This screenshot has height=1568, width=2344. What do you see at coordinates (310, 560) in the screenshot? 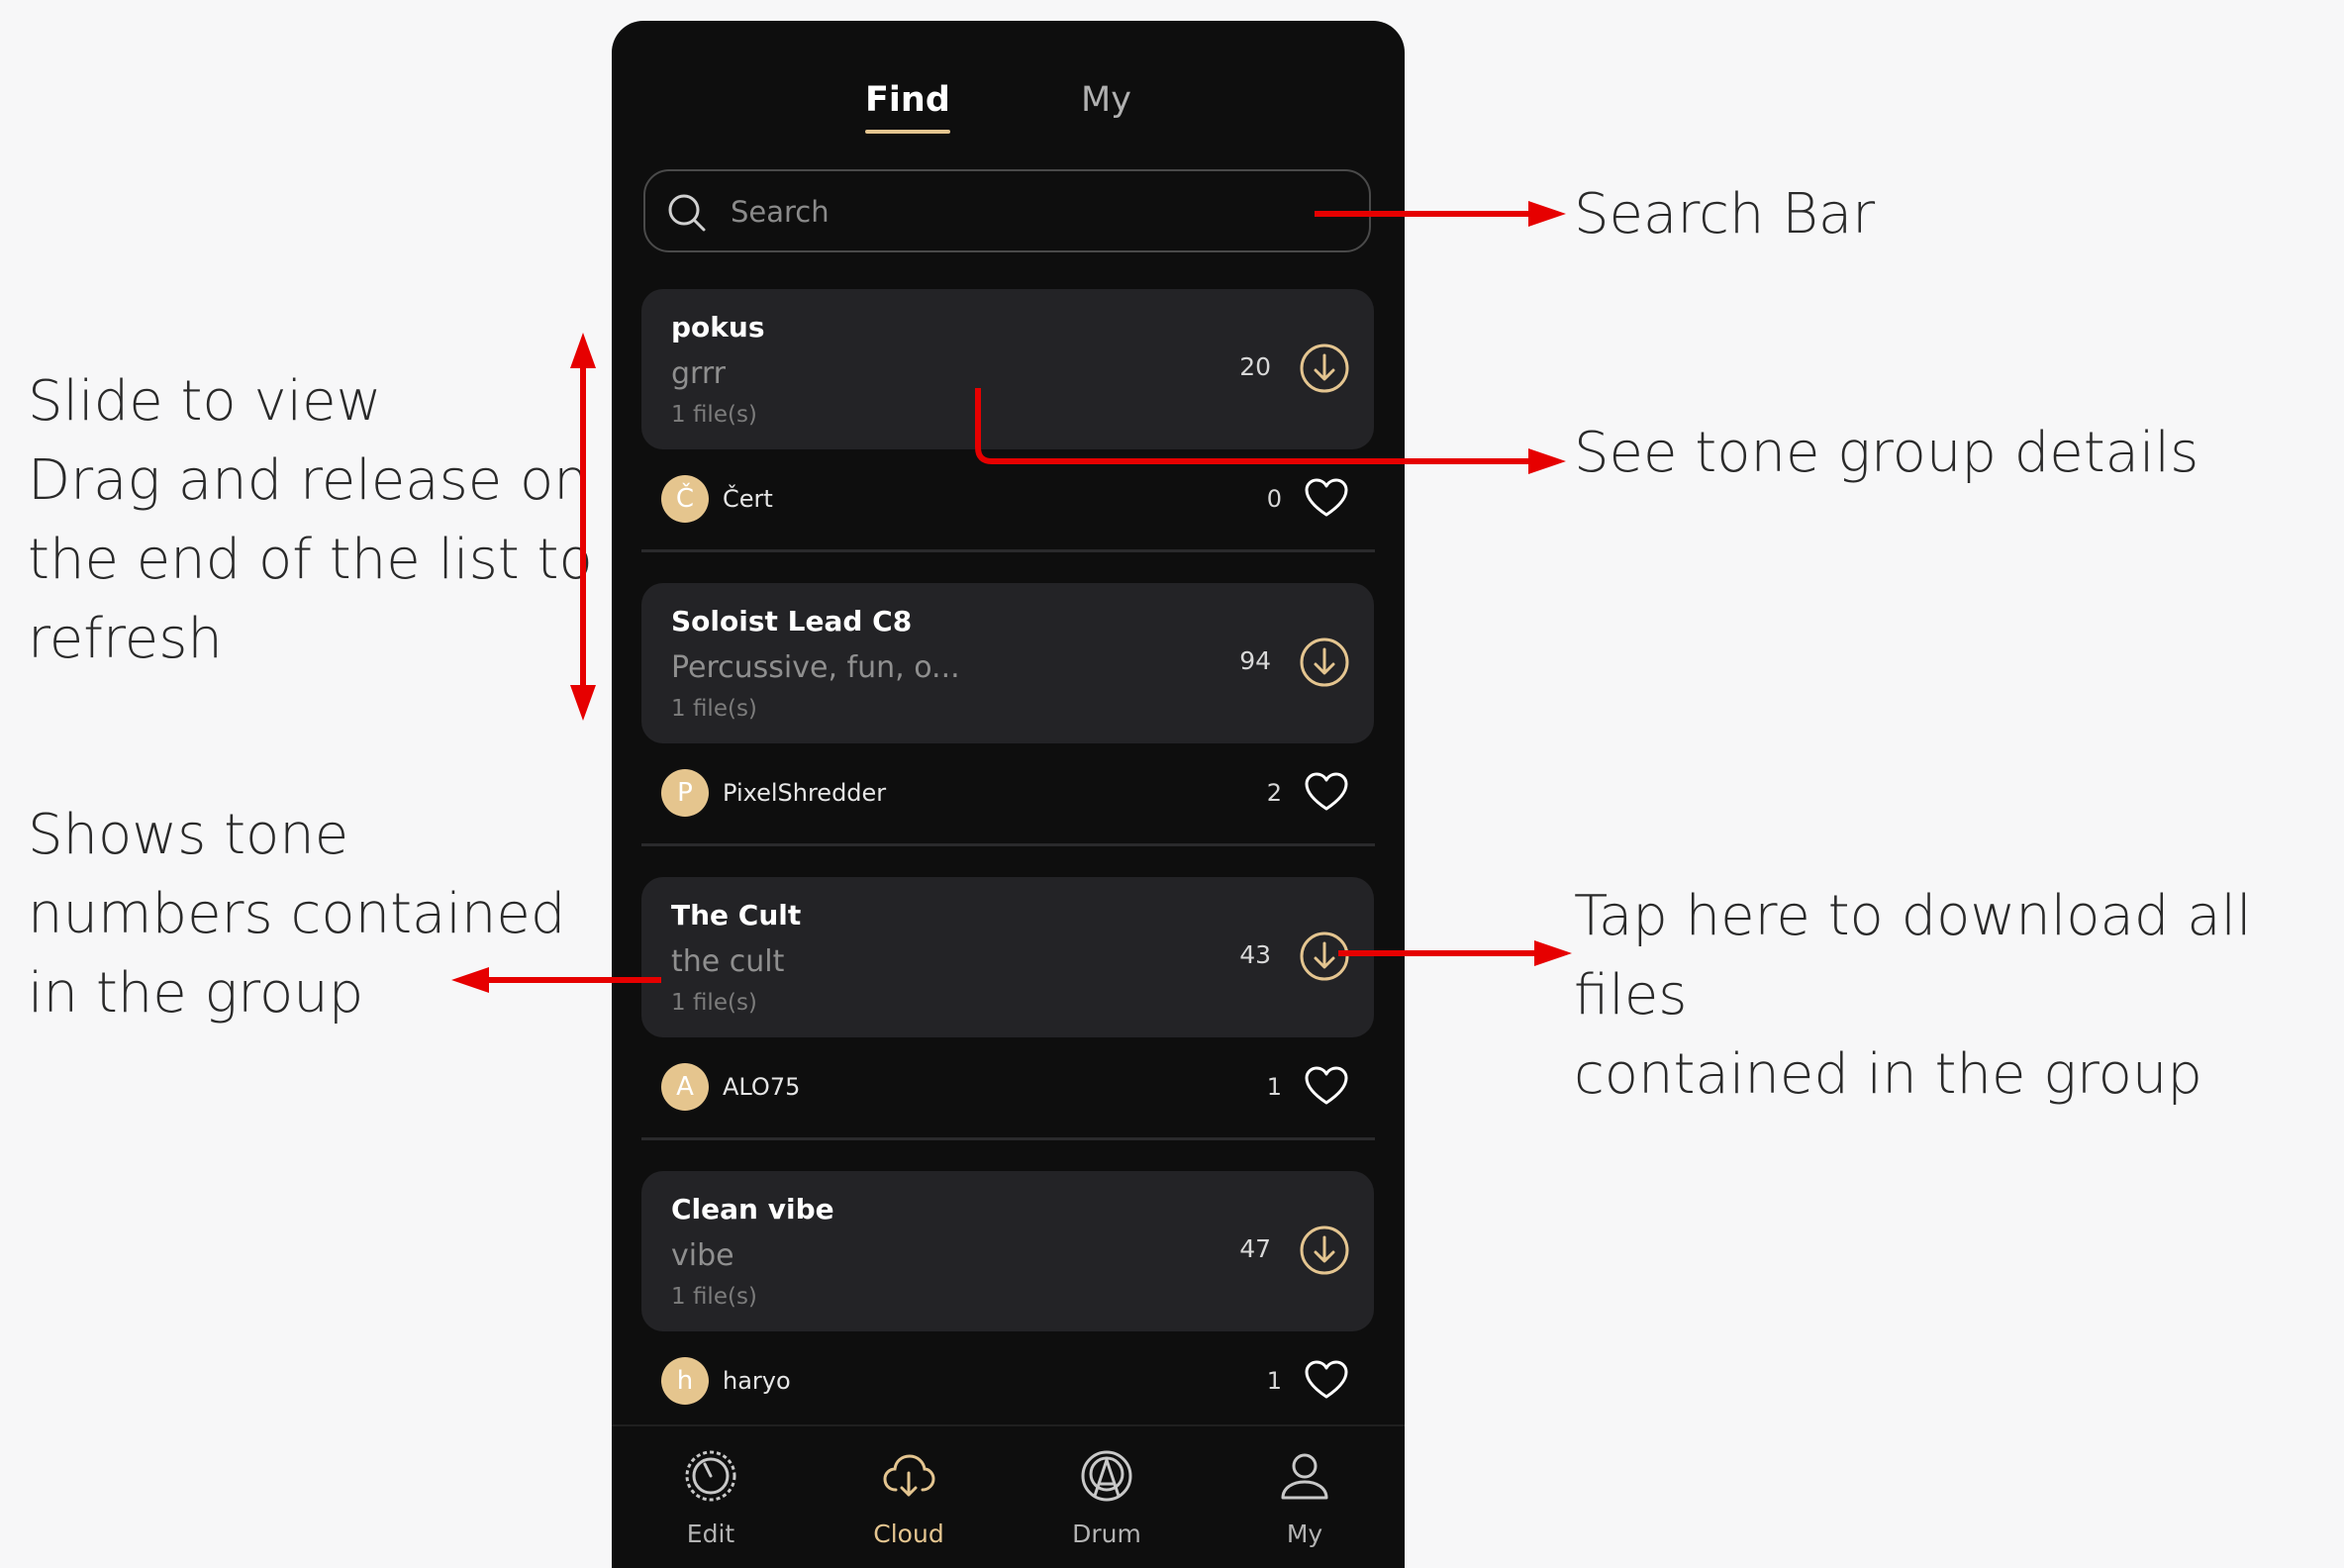
I see `annotation-line: the end of the list to` at bounding box center [310, 560].